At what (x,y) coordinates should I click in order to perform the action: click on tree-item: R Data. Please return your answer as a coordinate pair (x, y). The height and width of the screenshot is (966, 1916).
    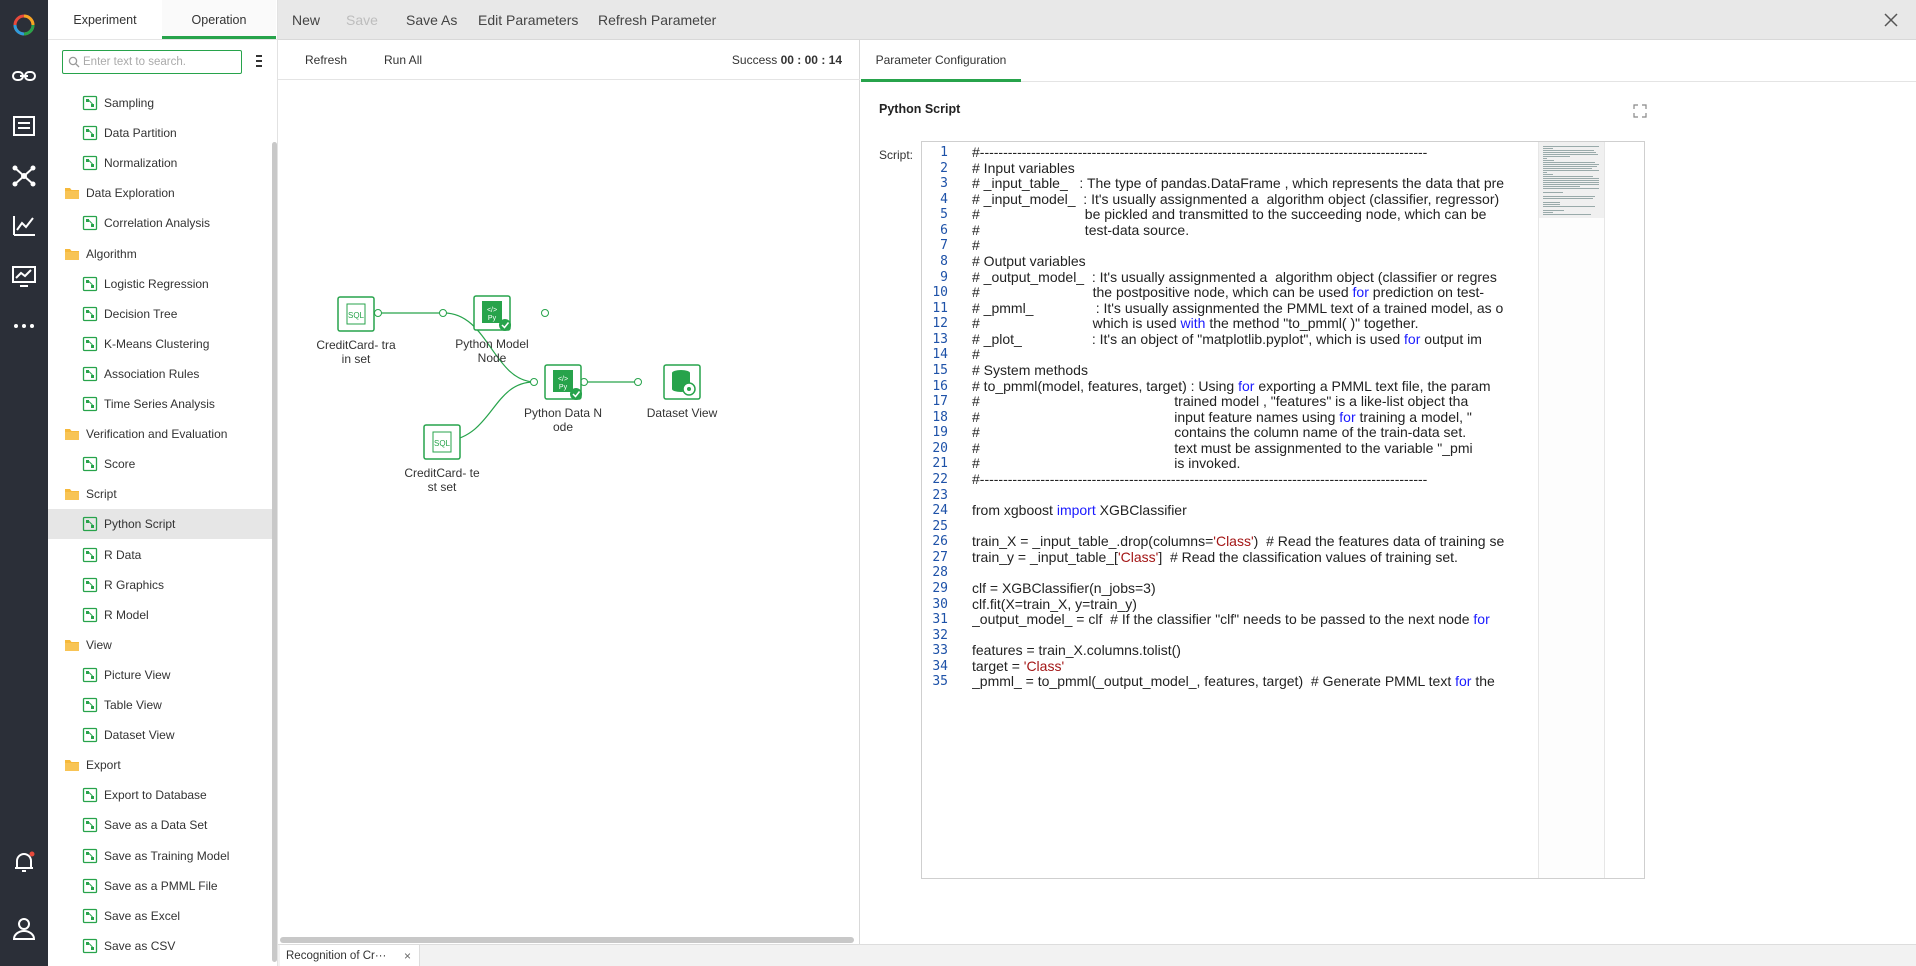
    Looking at the image, I should click on (160, 555).